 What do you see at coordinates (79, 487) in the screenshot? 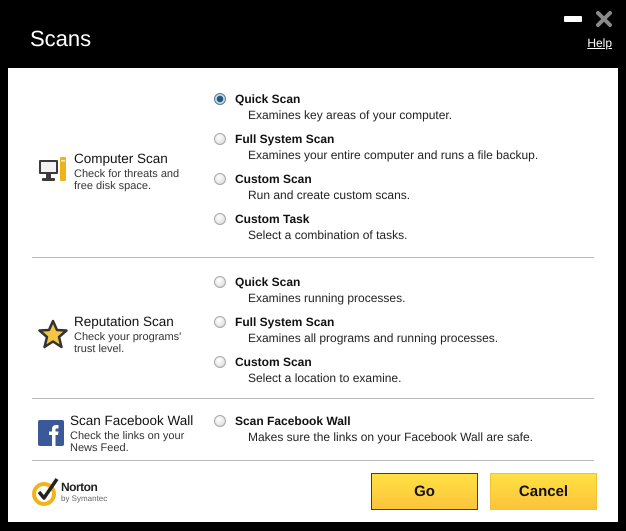
I see `brand-name: Norton` at bounding box center [79, 487].